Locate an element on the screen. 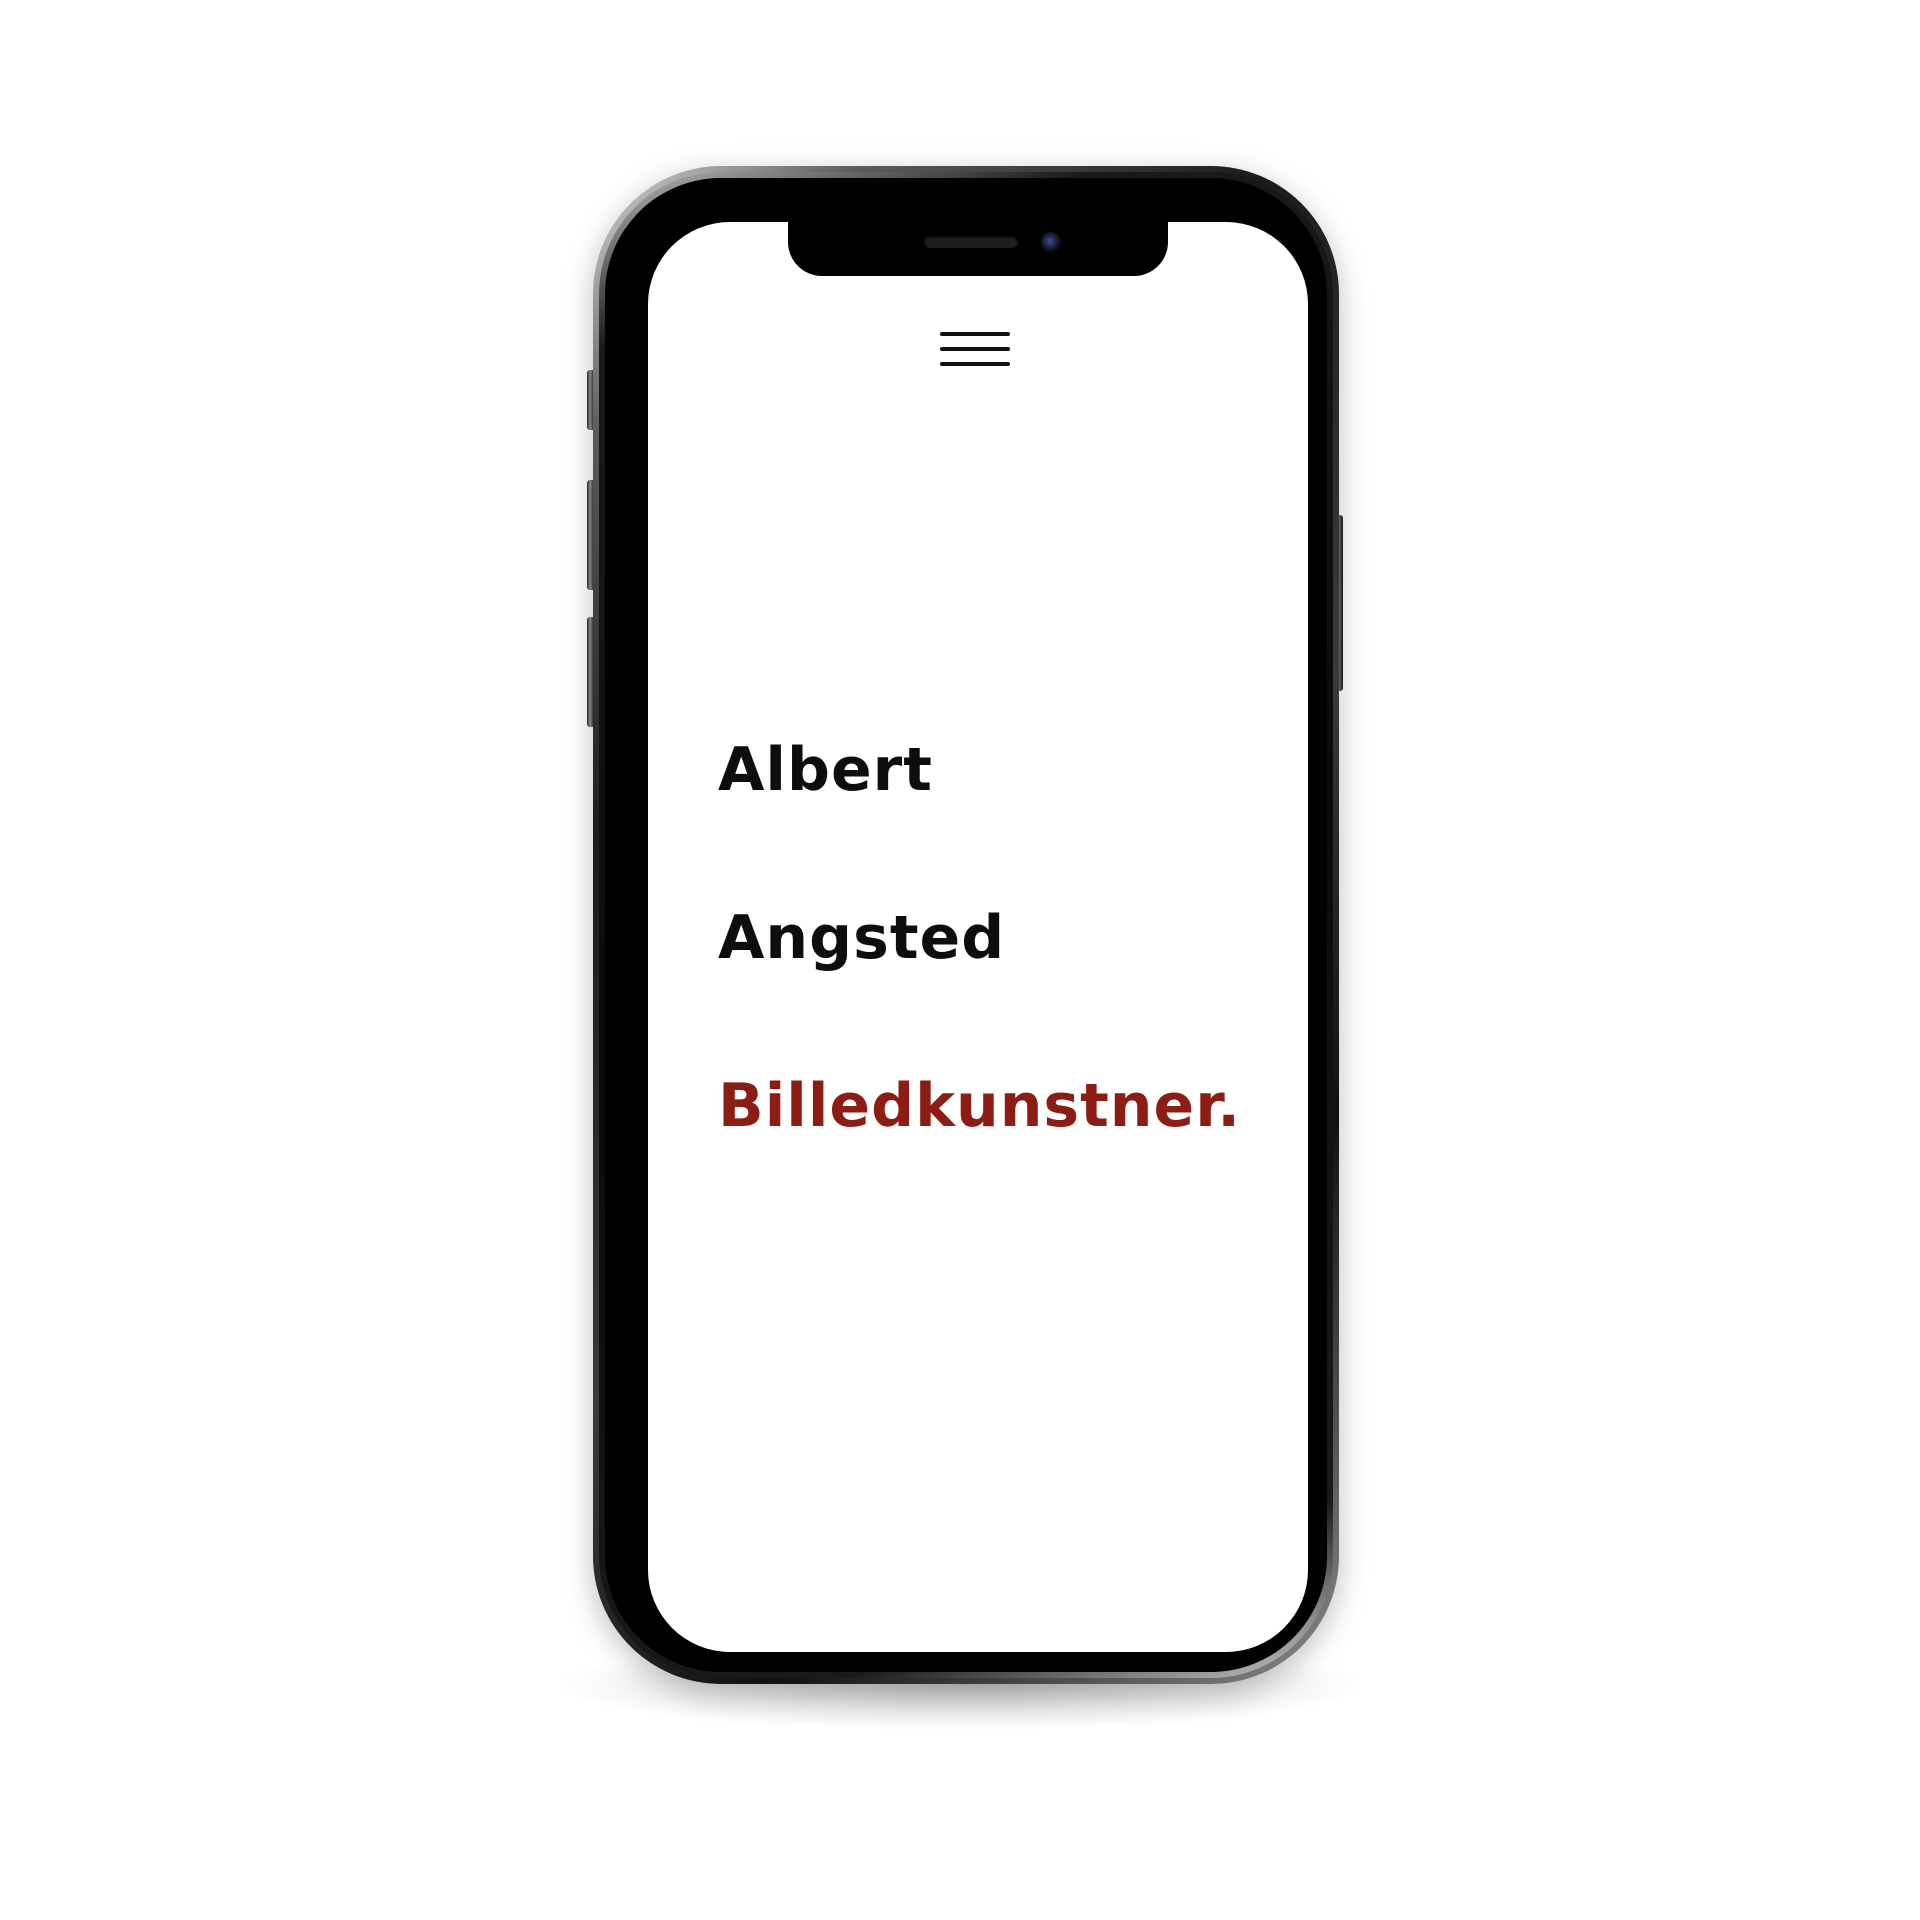 The height and width of the screenshot is (1920, 1920). last-name: Angsted is located at coordinates (862, 938).